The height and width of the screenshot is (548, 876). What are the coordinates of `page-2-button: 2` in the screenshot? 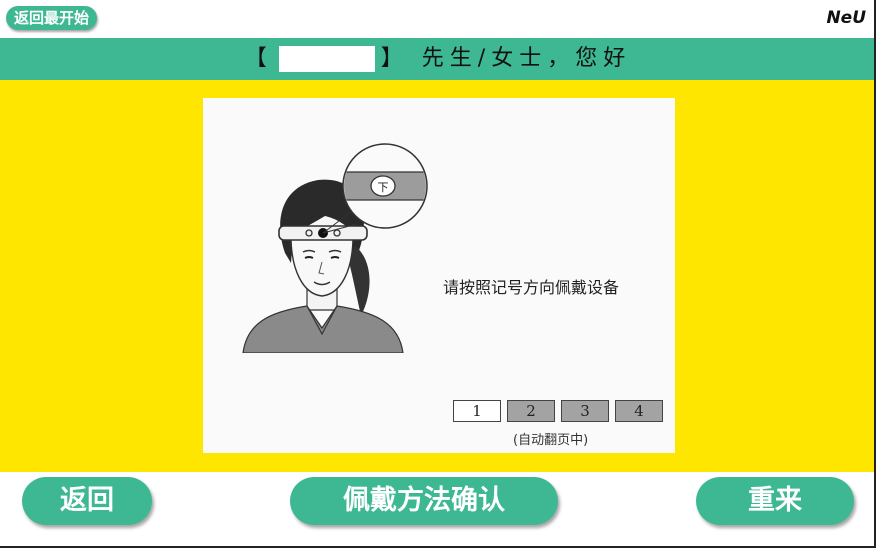 It's located at (531, 411).